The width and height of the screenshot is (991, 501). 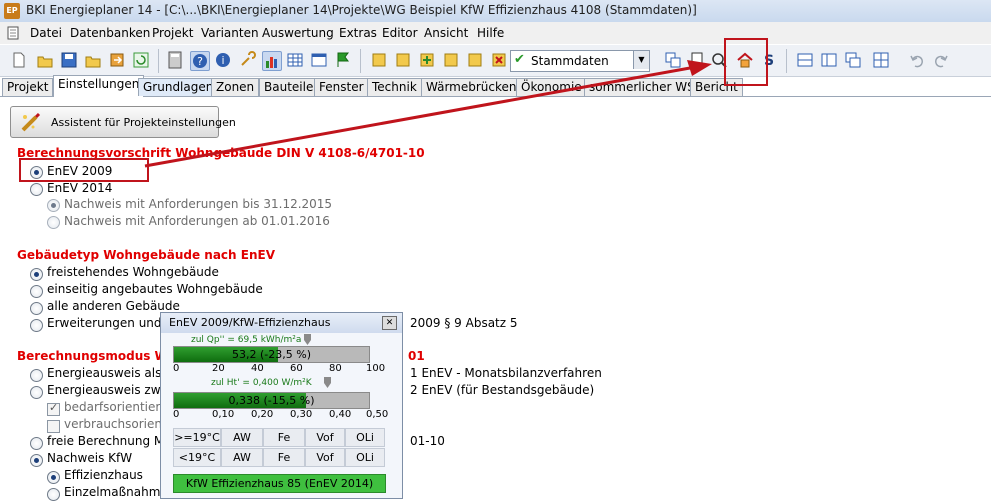 What do you see at coordinates (271, 400) in the screenshot?
I see `ht-bar-value: 0,338 (-15,5 %)` at bounding box center [271, 400].